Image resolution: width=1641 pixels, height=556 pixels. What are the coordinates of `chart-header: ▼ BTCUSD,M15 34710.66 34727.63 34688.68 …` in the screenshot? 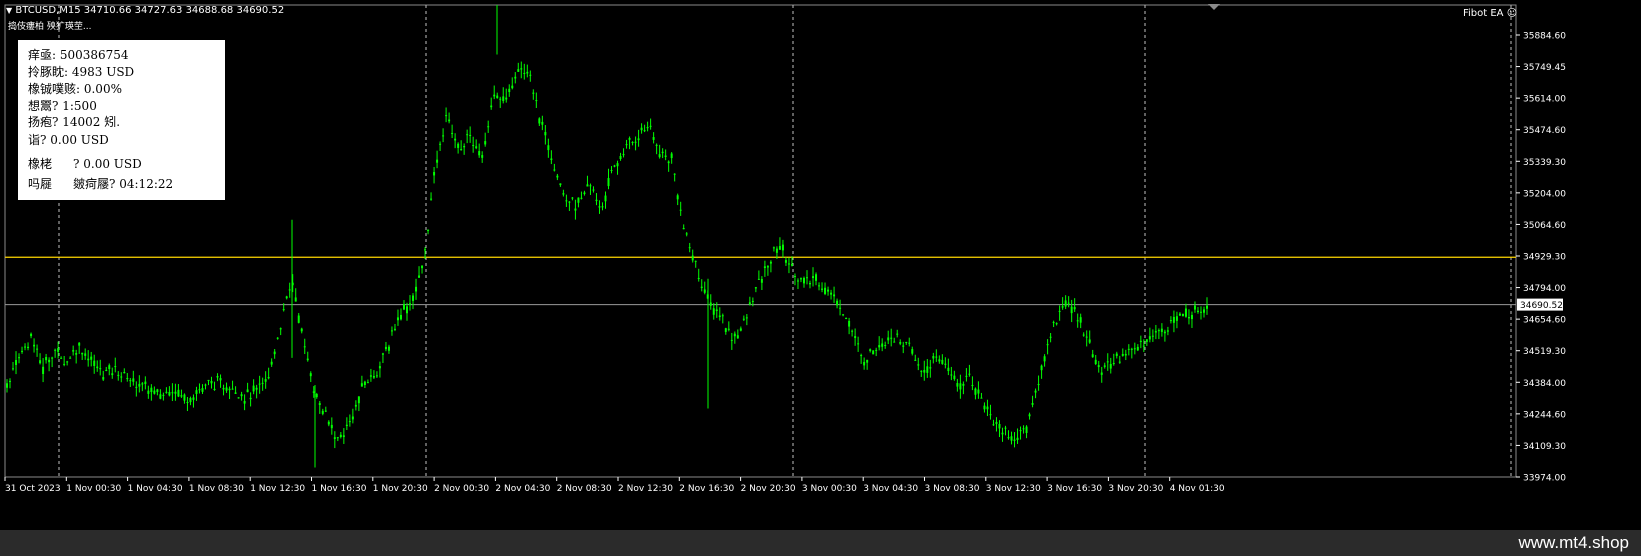 It's located at (145, 10).